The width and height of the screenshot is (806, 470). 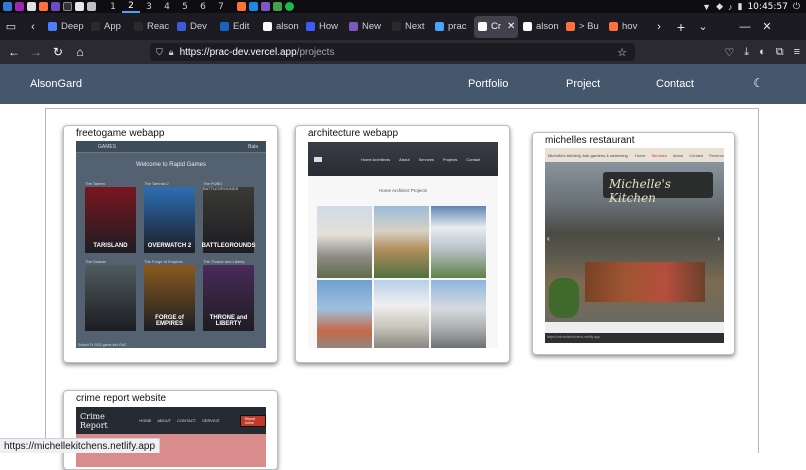 I want to click on account-icon: ◐, so click(x=762, y=52).